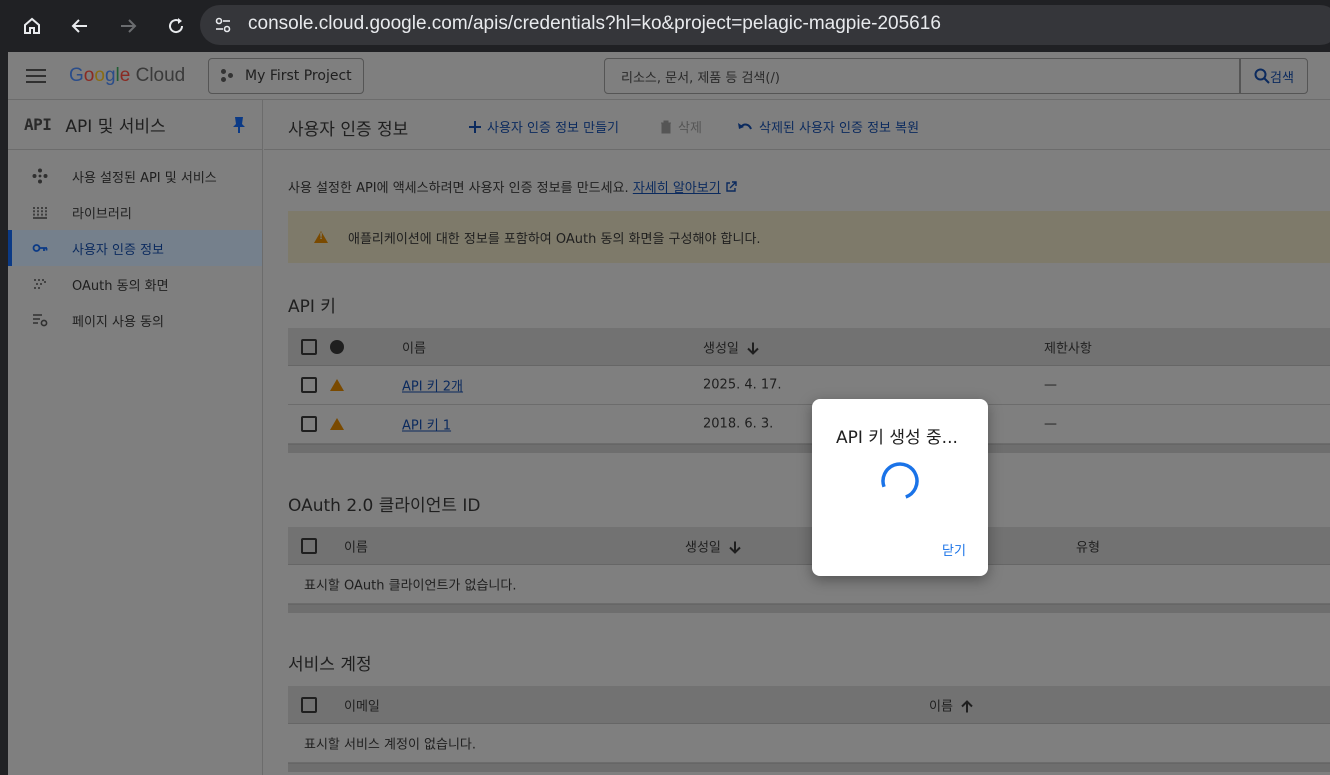 The image size is (1330, 775). What do you see at coordinates (839, 128) in the screenshot?
I see `restore-label: 삭제된 사용자 인증 정보 복원` at bounding box center [839, 128].